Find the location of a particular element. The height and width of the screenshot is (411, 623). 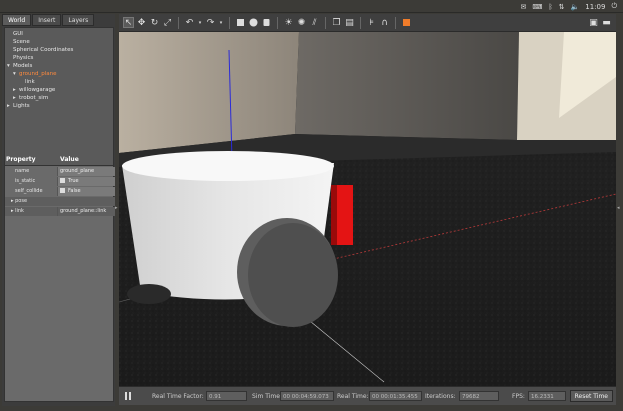

sim-time-value: 00 00:04:59.073 is located at coordinates (307, 396).